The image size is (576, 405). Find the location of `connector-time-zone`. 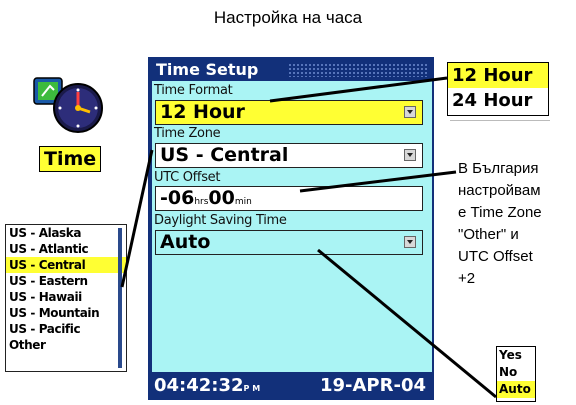

connector-time-zone is located at coordinates (137, 218).